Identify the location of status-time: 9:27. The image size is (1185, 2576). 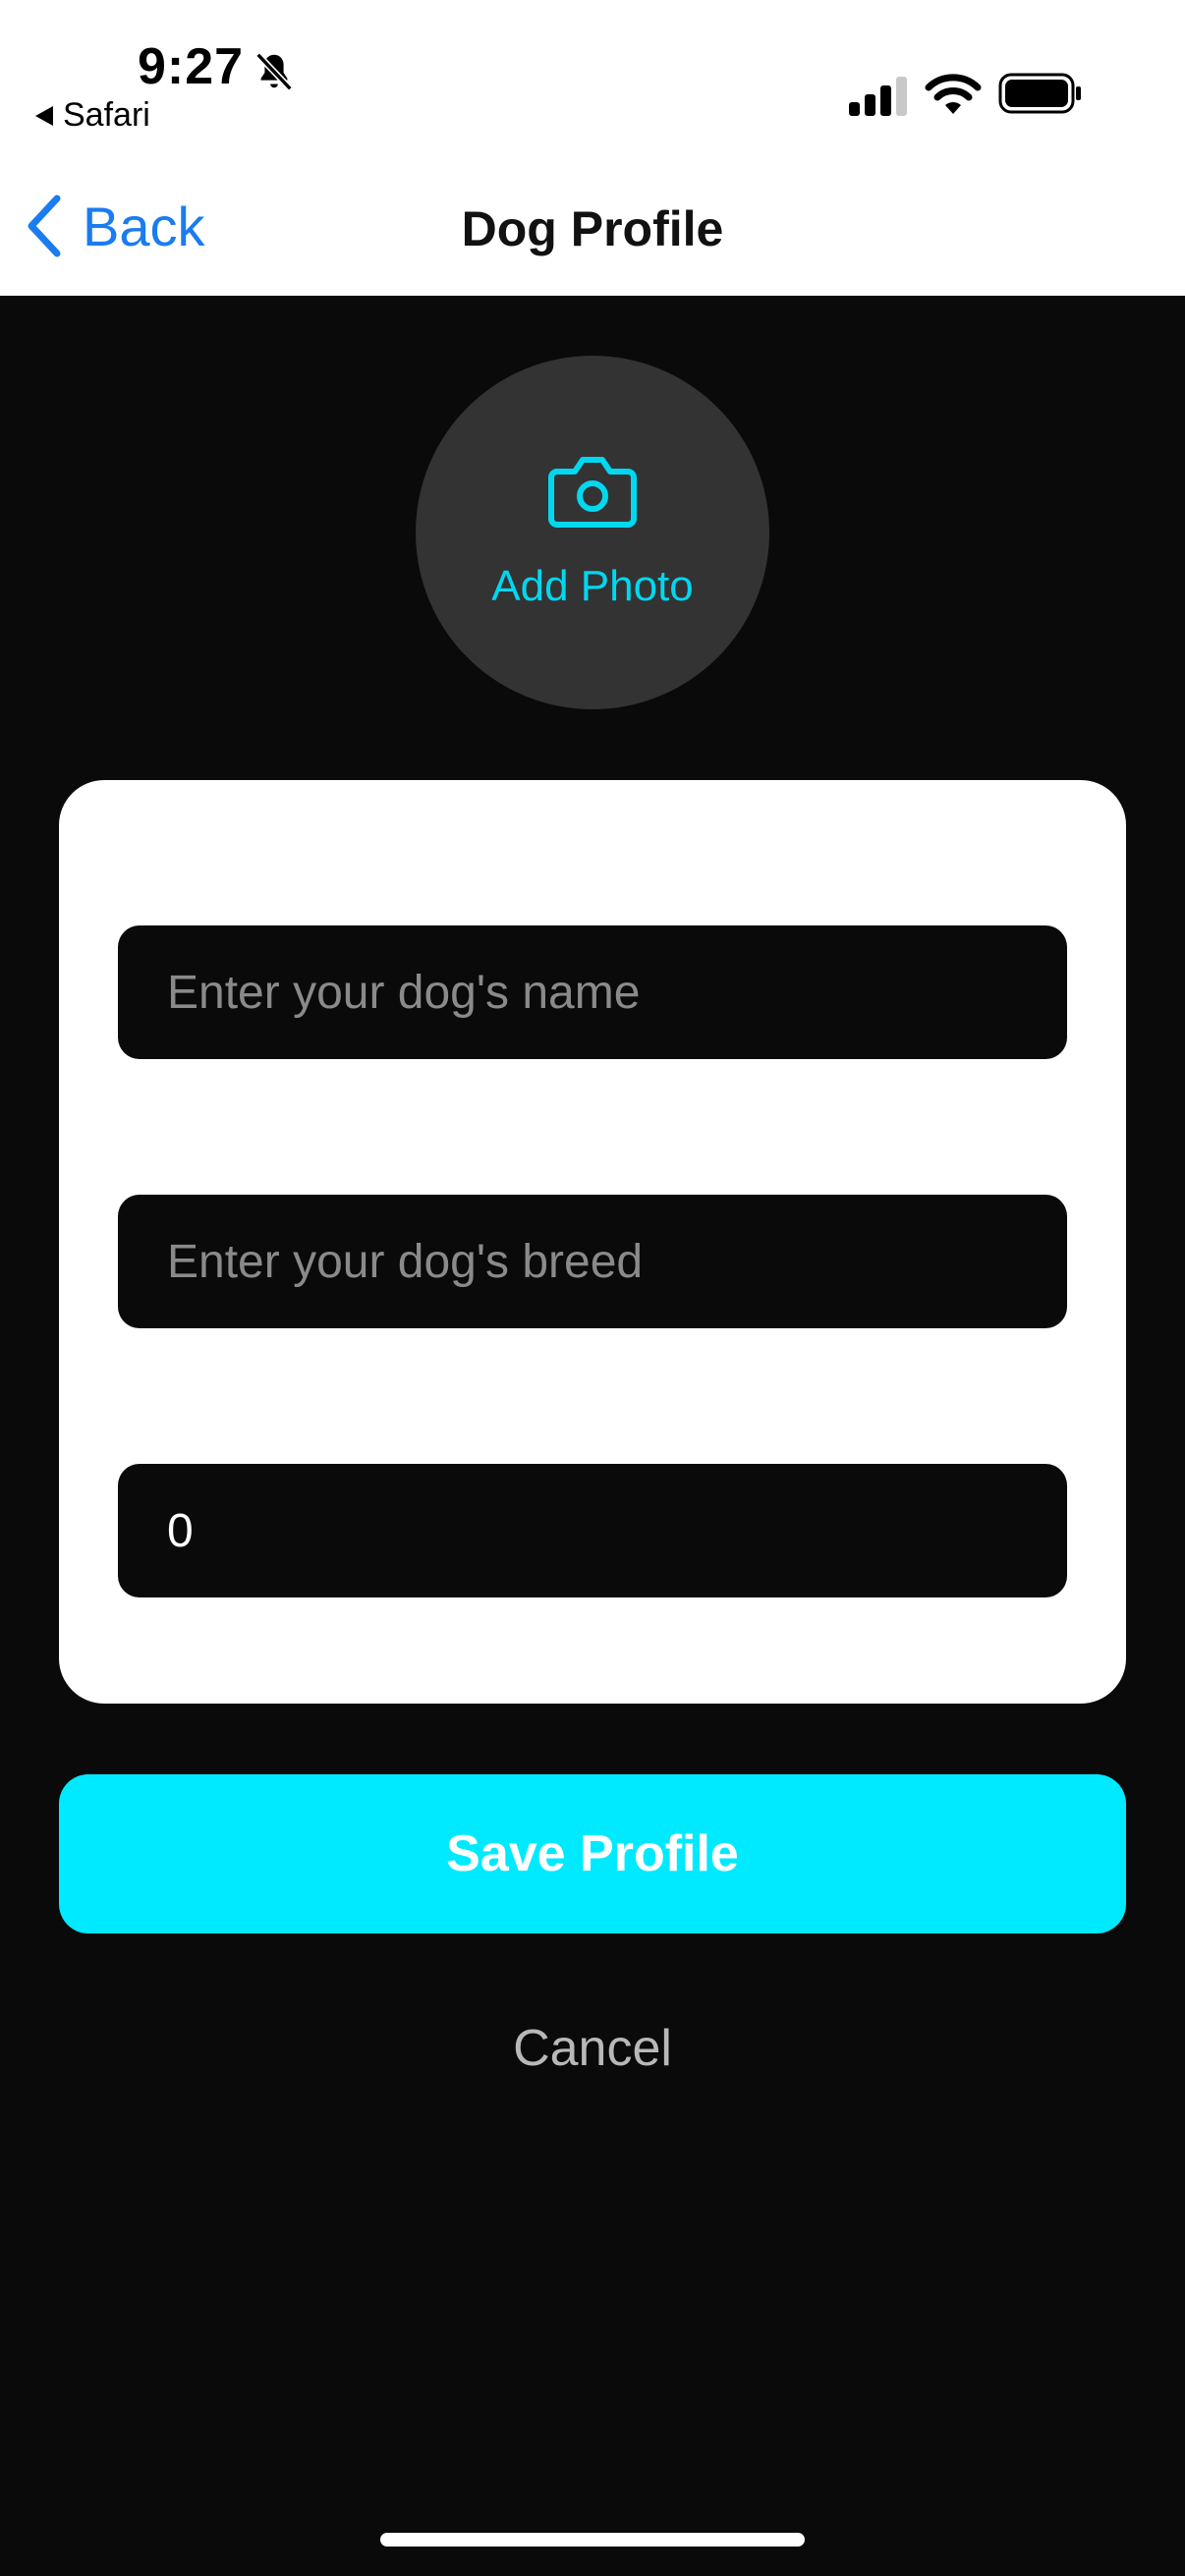
(192, 66).